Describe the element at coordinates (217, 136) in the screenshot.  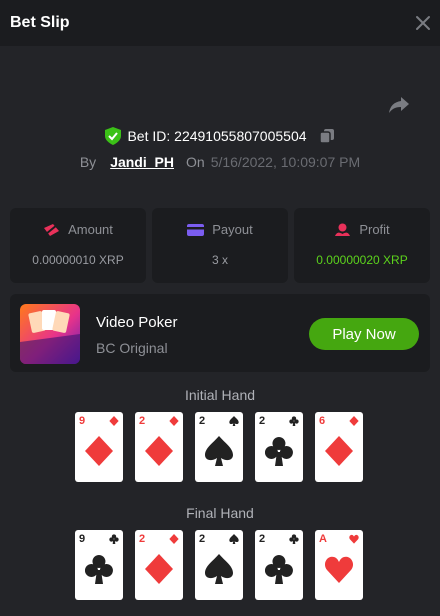
I see `bet-id: Bet ID: 22491055807005504` at that location.